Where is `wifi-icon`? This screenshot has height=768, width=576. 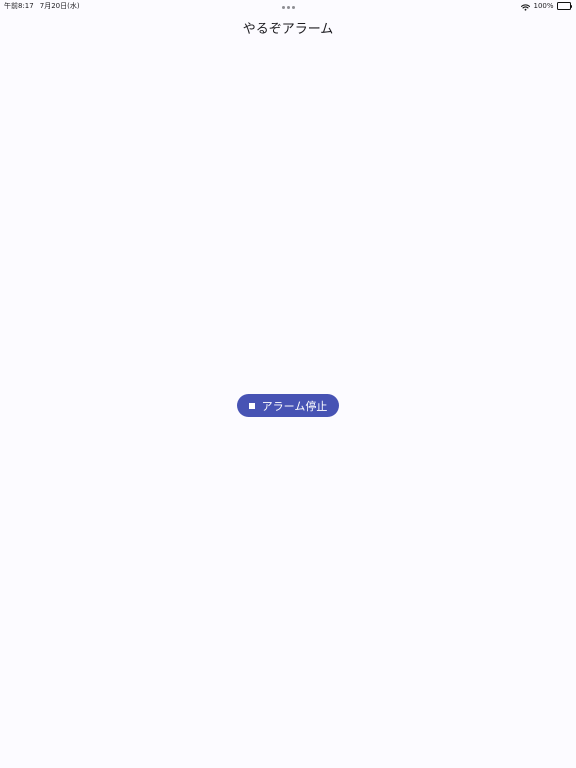 wifi-icon is located at coordinates (526, 7).